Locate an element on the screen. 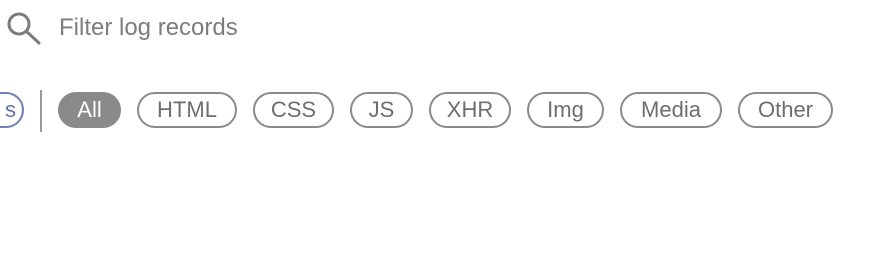 Image resolution: width=888 pixels, height=254 pixels. filter-chip-js: JS is located at coordinates (381, 110).